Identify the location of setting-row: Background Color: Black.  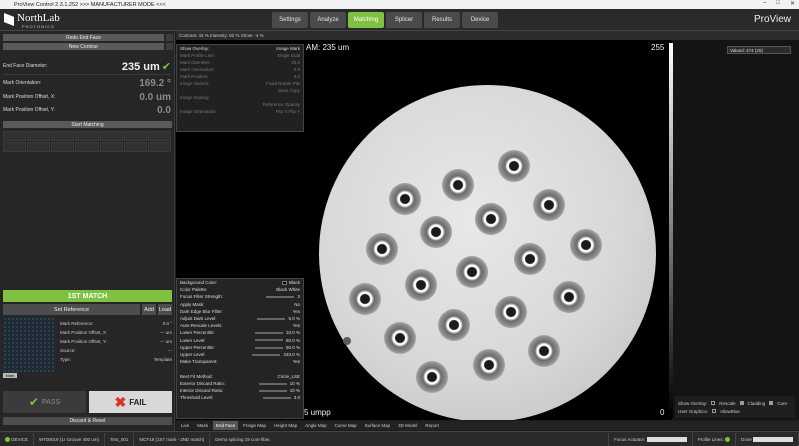
(240, 282).